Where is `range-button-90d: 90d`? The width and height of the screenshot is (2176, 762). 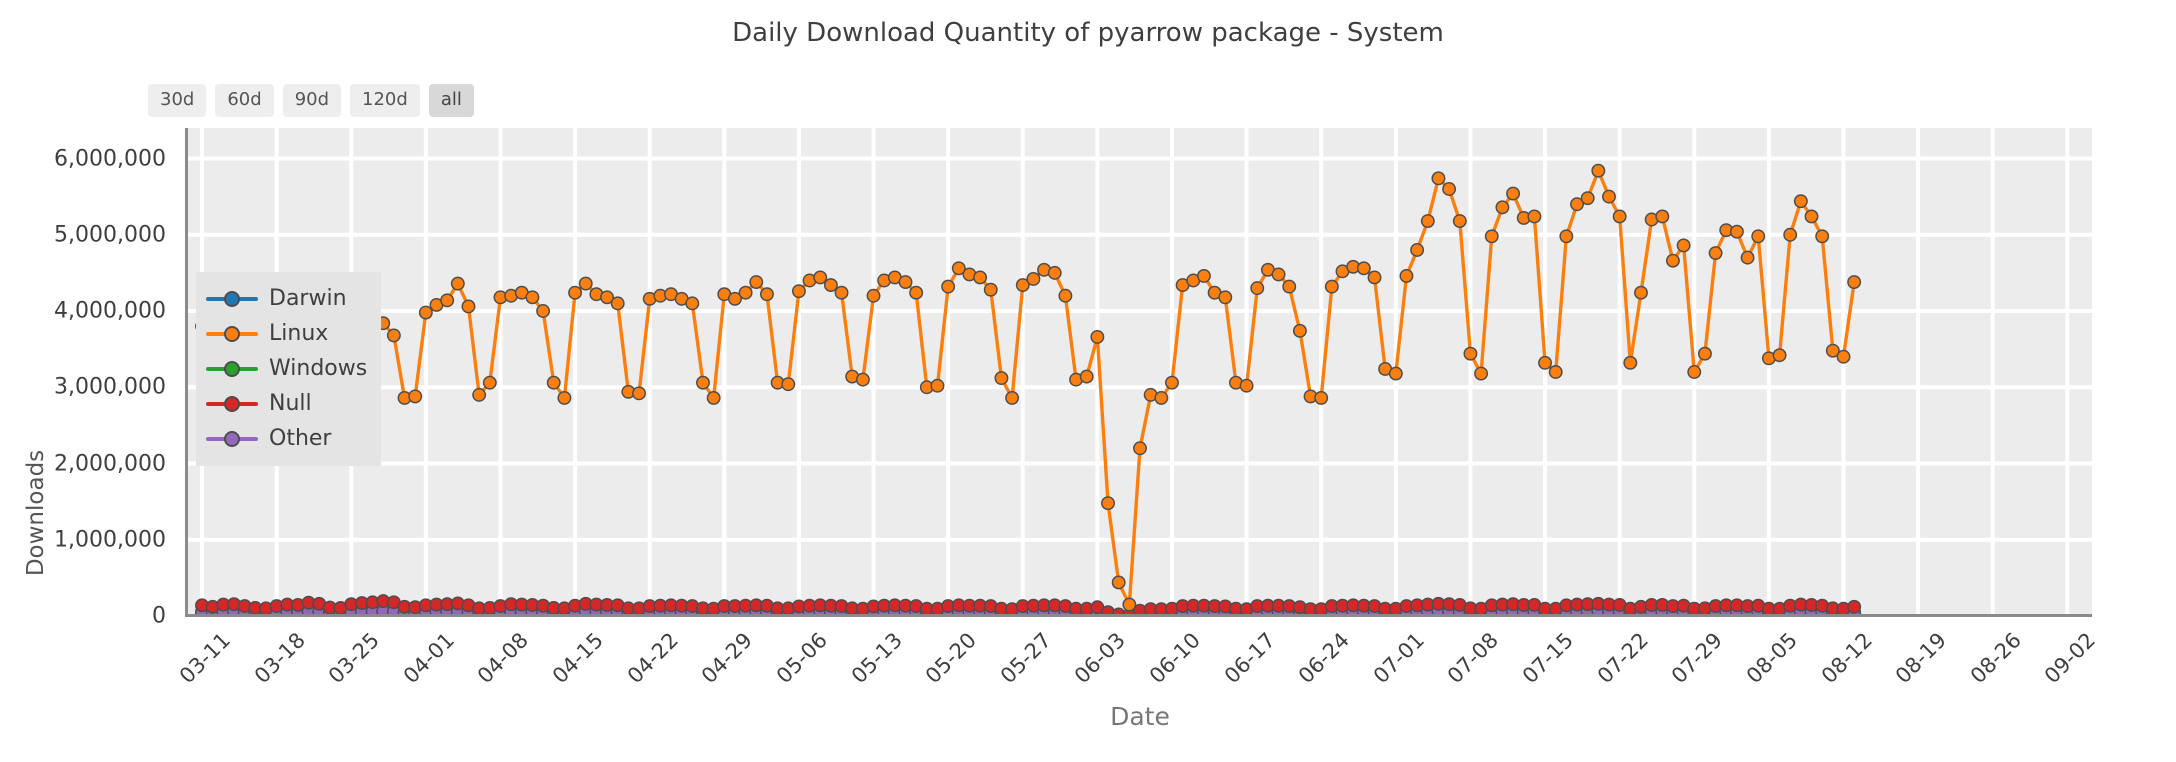 range-button-90d: 90d is located at coordinates (312, 100).